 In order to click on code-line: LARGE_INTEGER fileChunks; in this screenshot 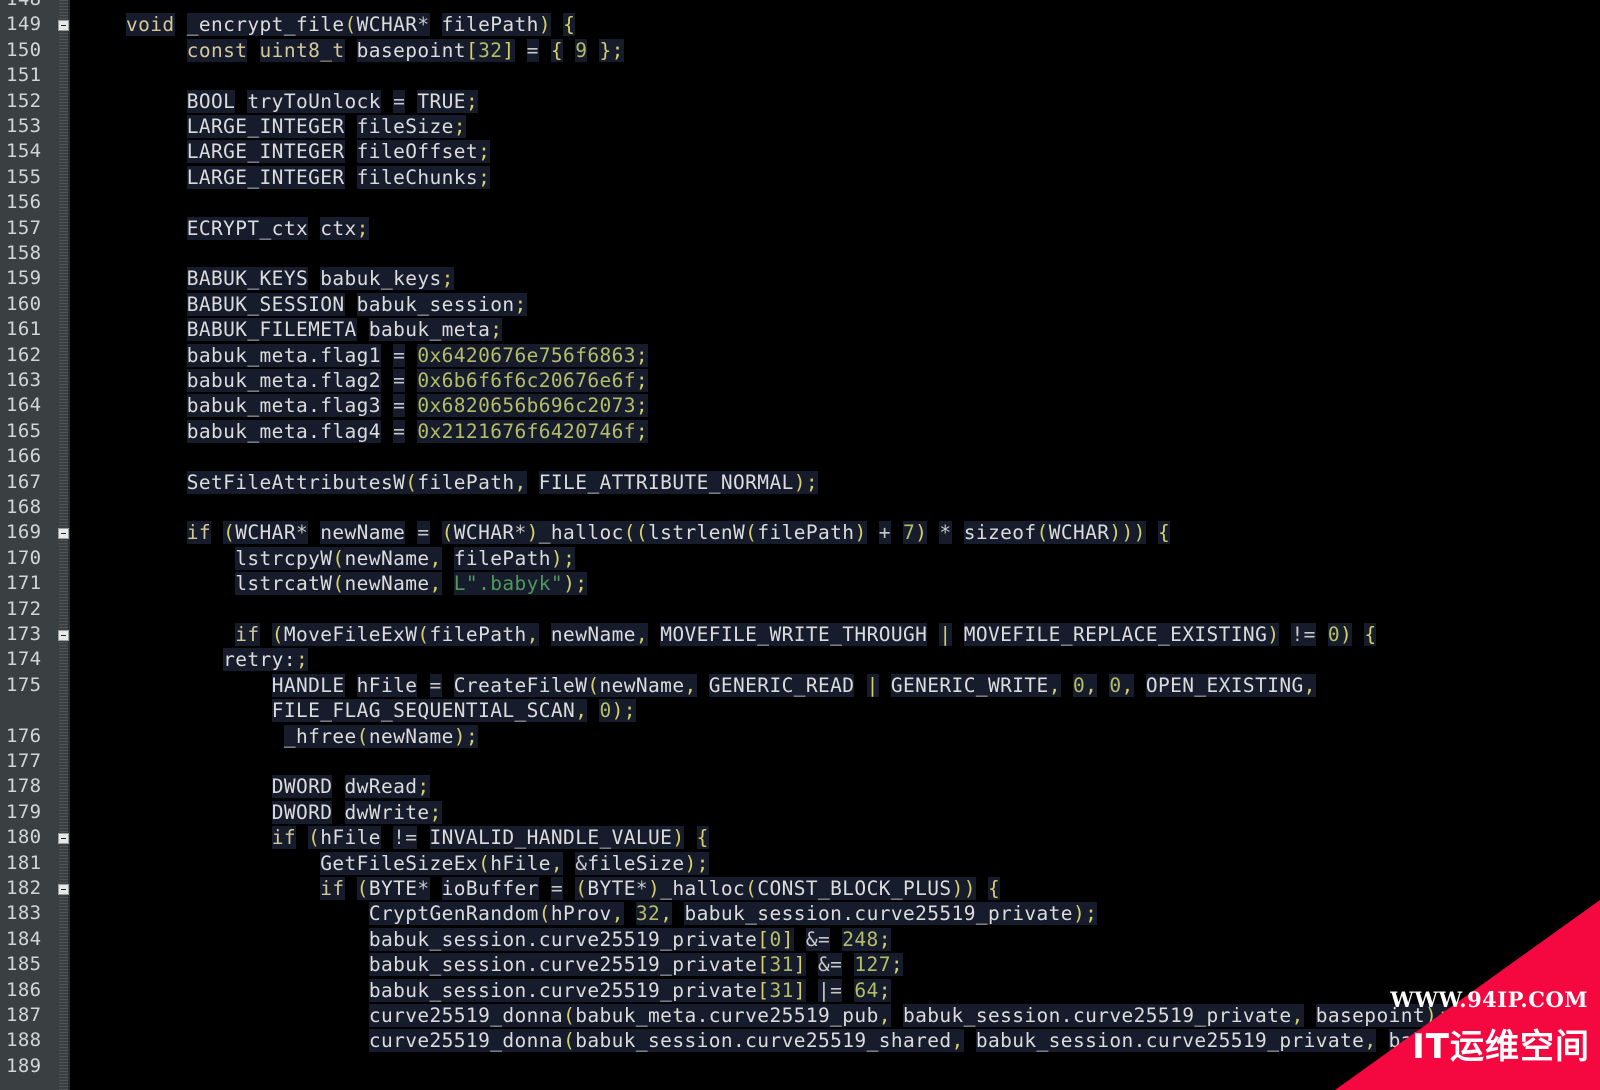, I will do `click(835, 177)`.